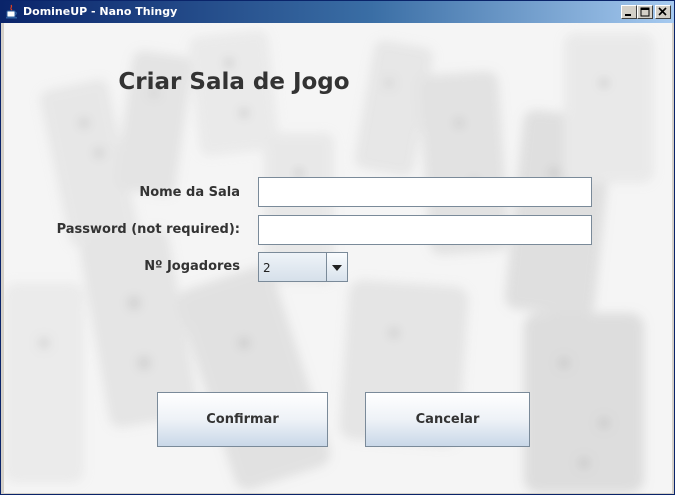  What do you see at coordinates (337, 12) in the screenshot?
I see `title-bar: DomineUP - Nano Thingy` at bounding box center [337, 12].